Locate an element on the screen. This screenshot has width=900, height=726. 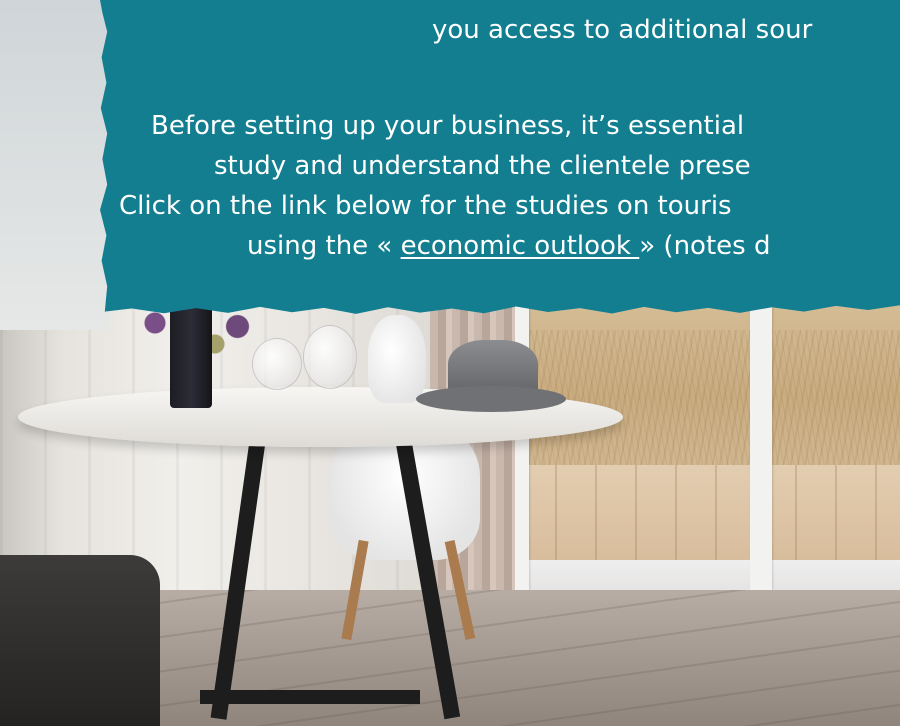
banner-line-3: study and understand the clientele prese is located at coordinates (482, 166).